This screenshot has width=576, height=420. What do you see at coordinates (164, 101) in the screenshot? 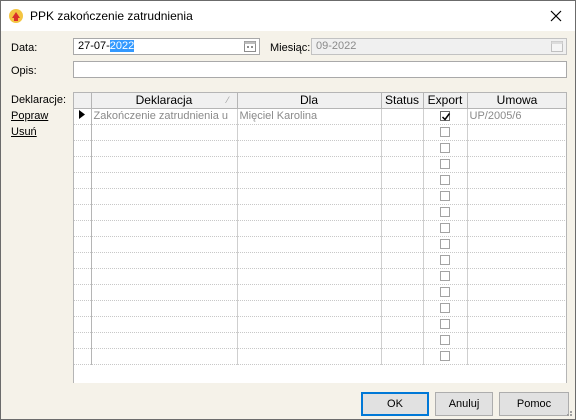
I see `column-header-deklaracja: Deklaracja ⁄` at bounding box center [164, 101].